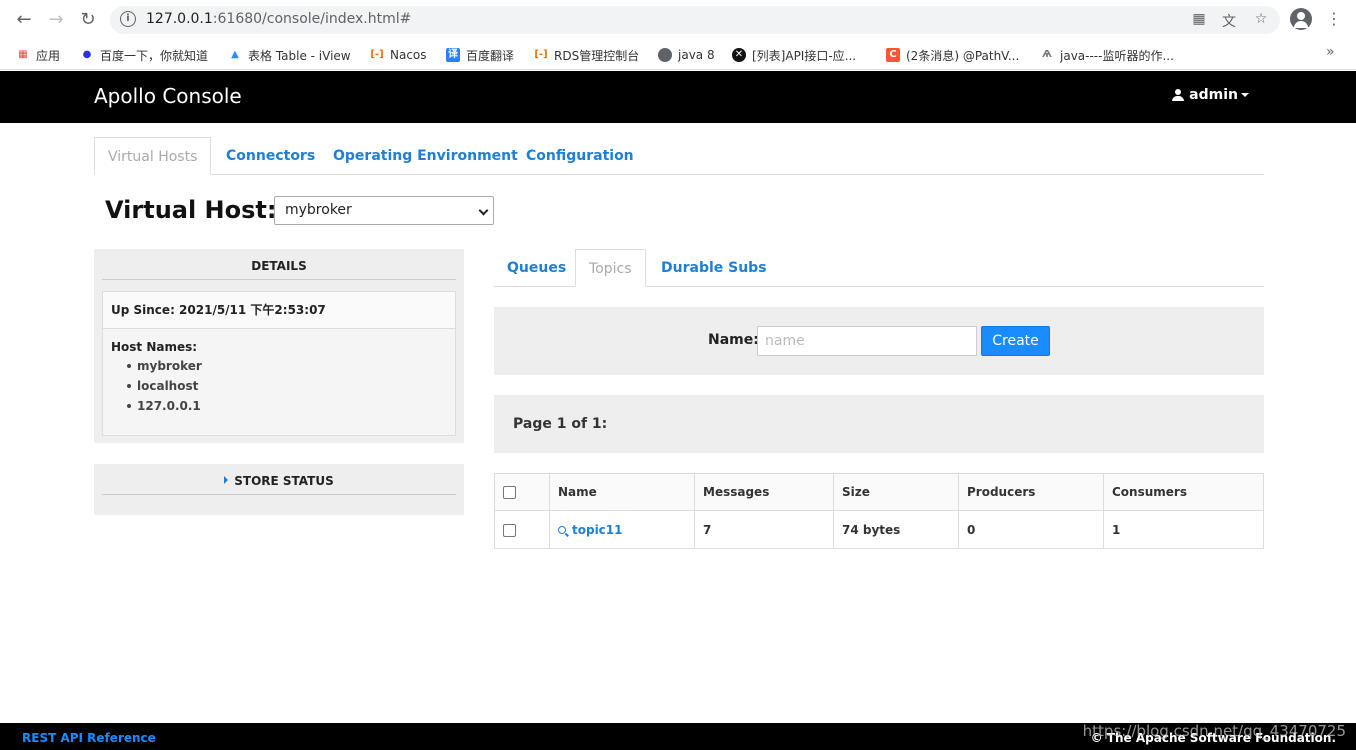 Image resolution: width=1356 pixels, height=750 pixels. I want to click on col-header-producers: Producers, so click(1031, 492).